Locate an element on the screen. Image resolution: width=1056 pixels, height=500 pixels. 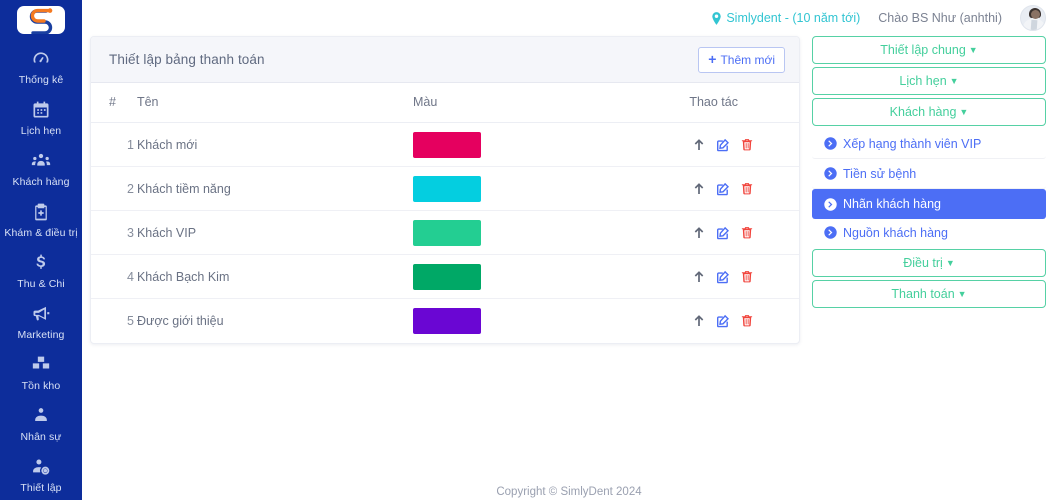
row-name-cell: Khách VIP is located at coordinates (275, 232).